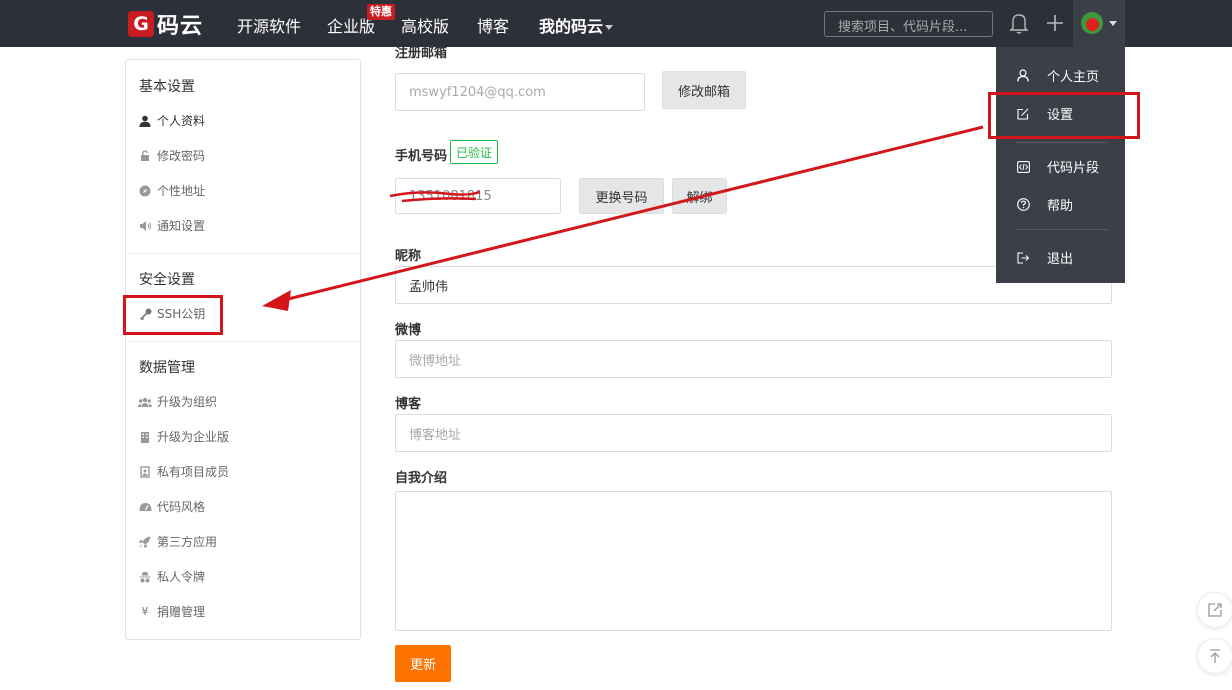 The image size is (1232, 690). I want to click on weibo-label: 微博, so click(408, 330).